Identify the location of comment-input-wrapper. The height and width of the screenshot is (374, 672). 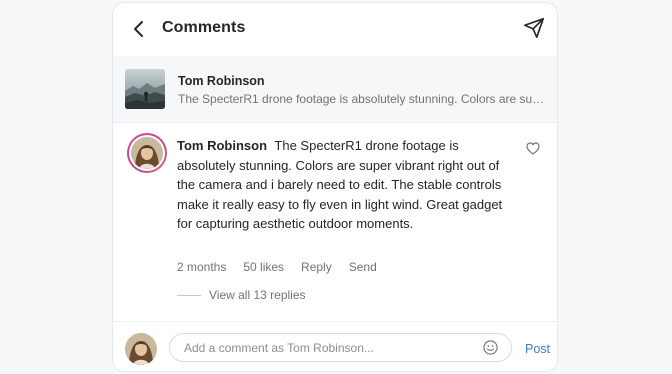
(340, 347).